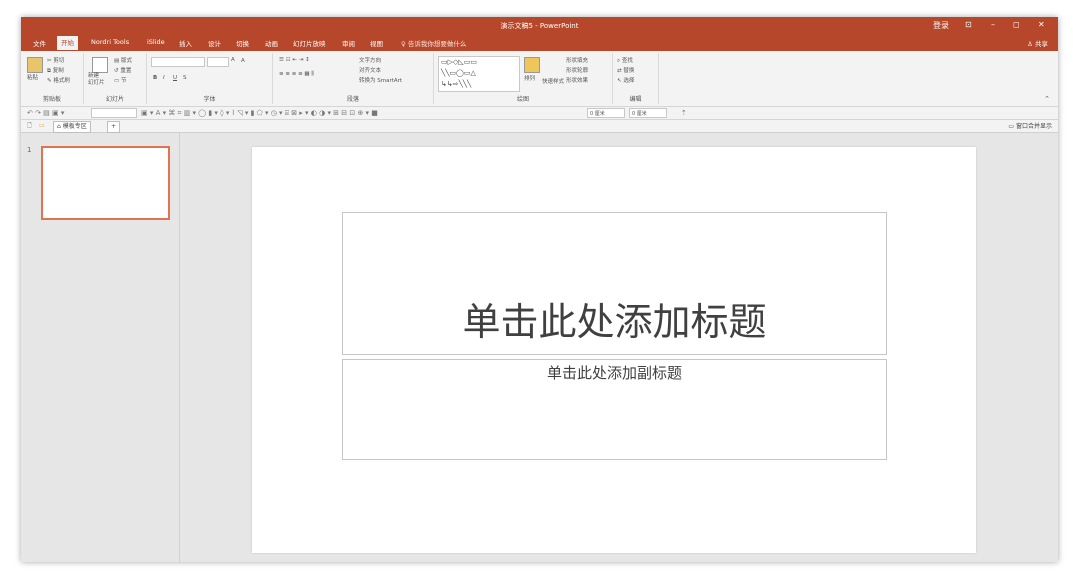 This screenshot has width=1080, height=581. Describe the element at coordinates (100, 347) in the screenshot. I see `slide-thumbnail-pane: 1` at that location.